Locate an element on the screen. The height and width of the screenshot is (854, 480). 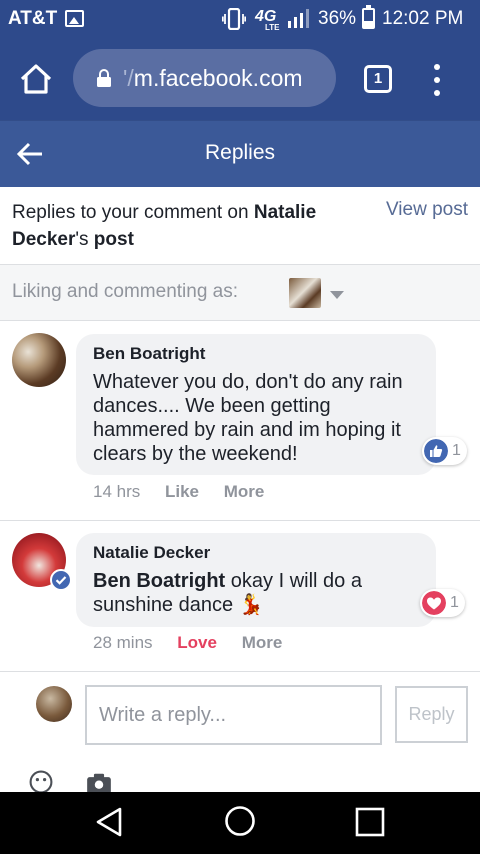
tabs-icon: 1 is located at coordinates (378, 79).